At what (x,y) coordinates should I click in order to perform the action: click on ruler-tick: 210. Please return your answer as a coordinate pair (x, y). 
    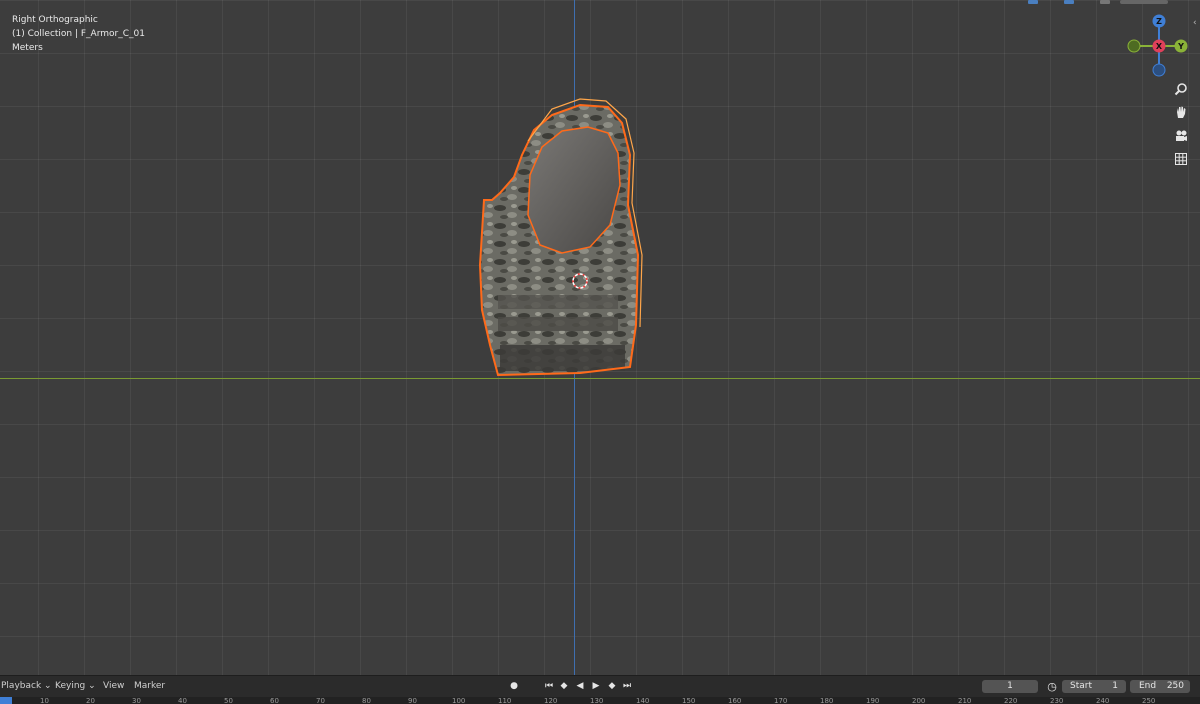
    Looking at the image, I should click on (965, 700).